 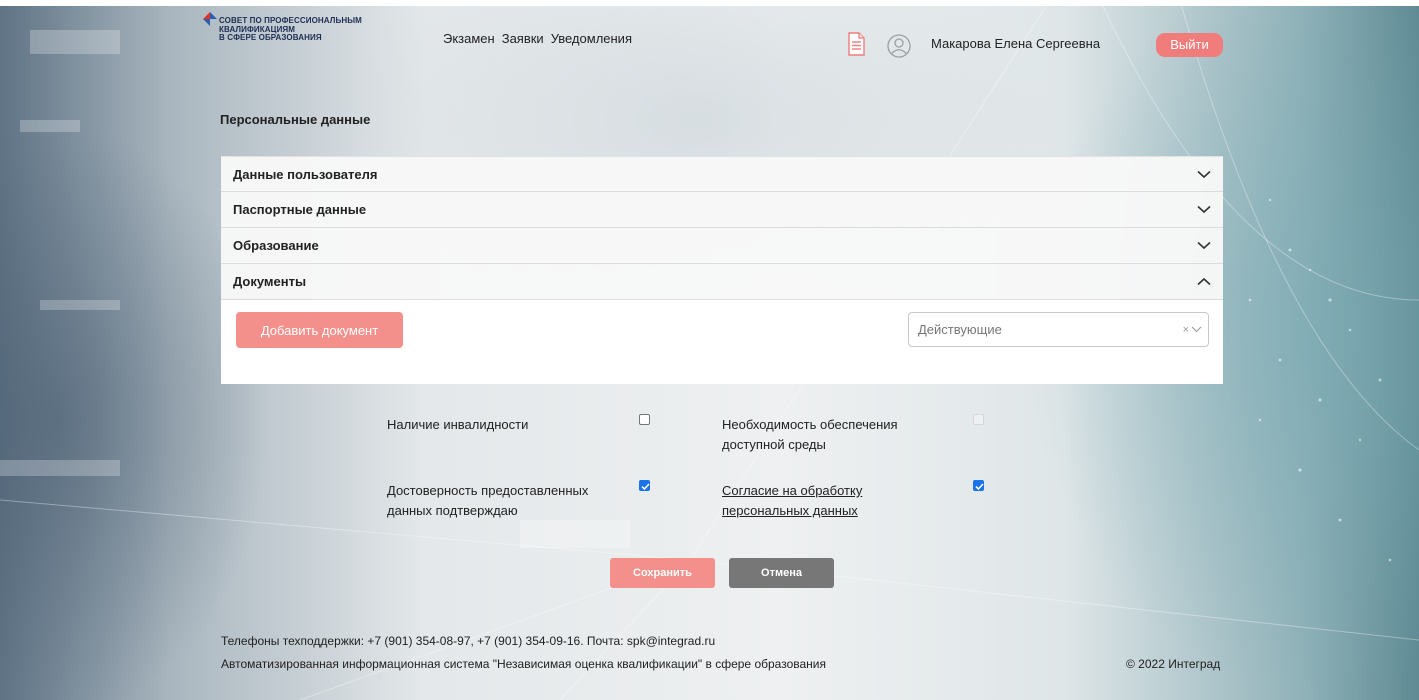 What do you see at coordinates (960, 329) in the screenshot?
I see `select-value: Действующие` at bounding box center [960, 329].